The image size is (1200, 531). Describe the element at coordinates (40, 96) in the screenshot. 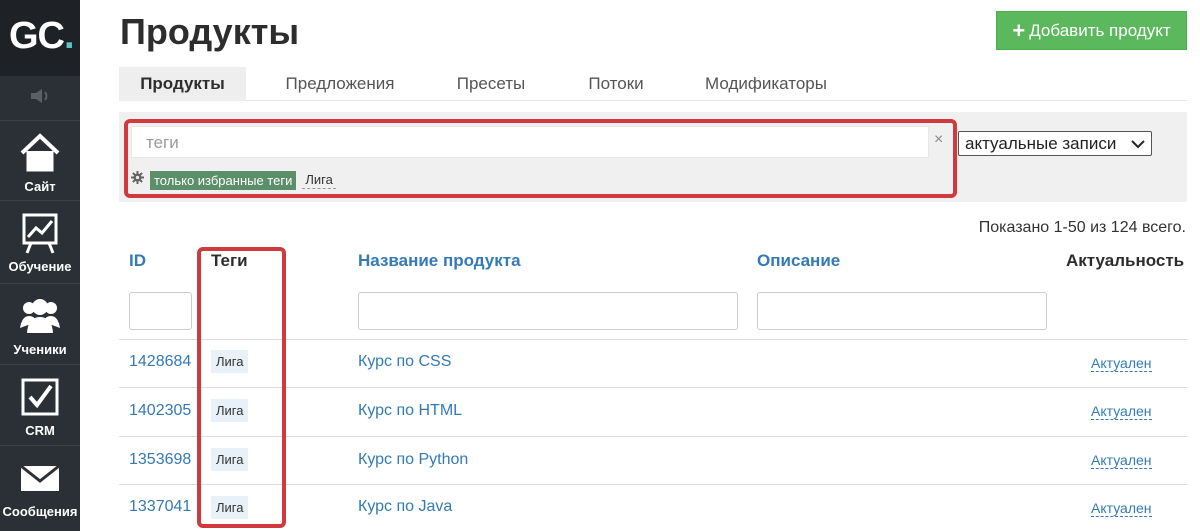

I see `speaker-icon` at that location.